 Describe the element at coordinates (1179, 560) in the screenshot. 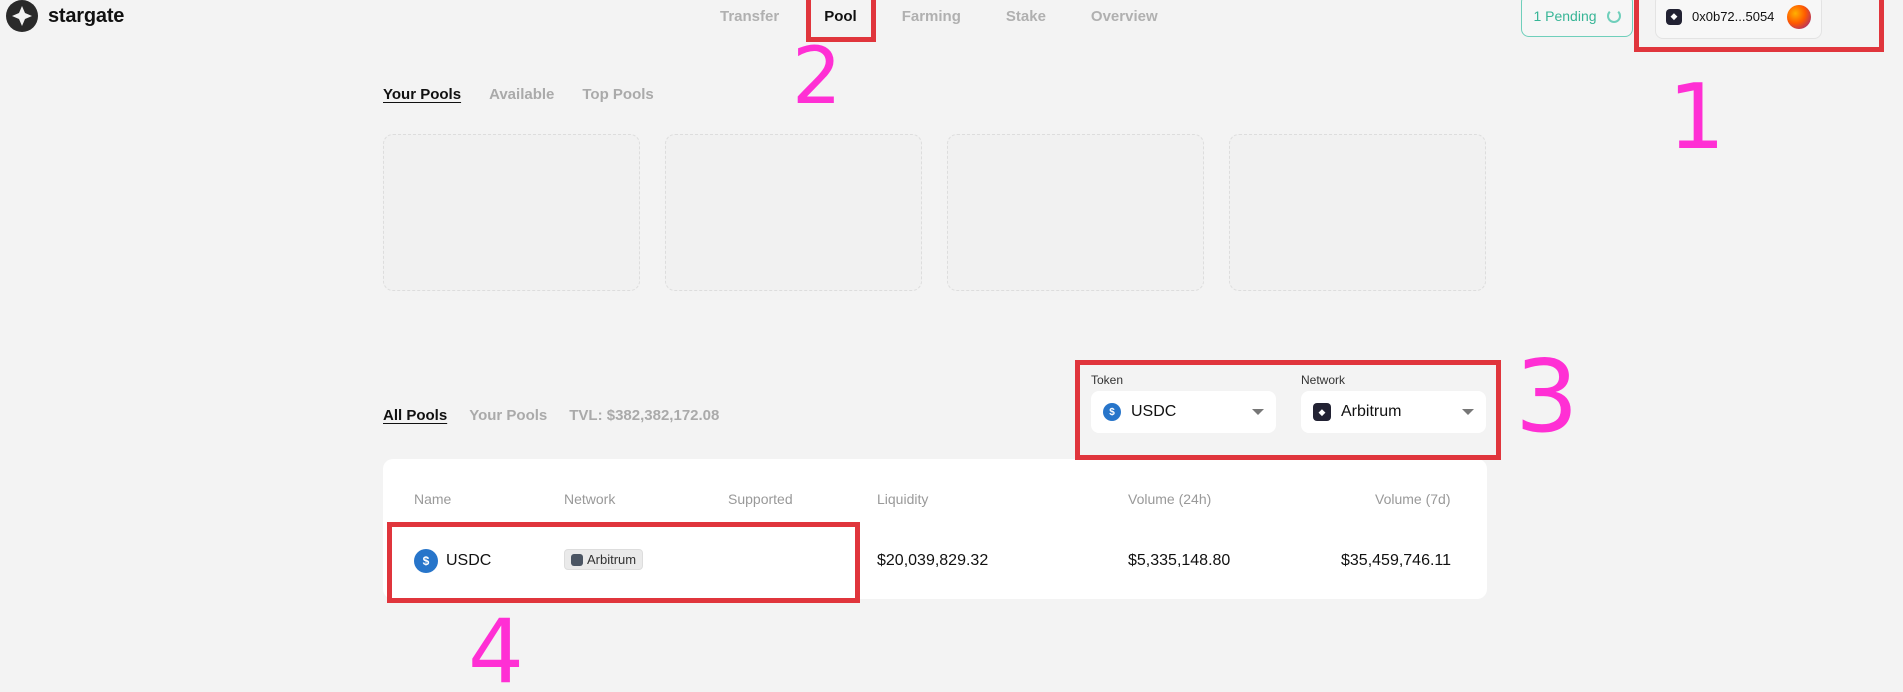

I see `volume-24h-value: $5,335,148.80` at that location.